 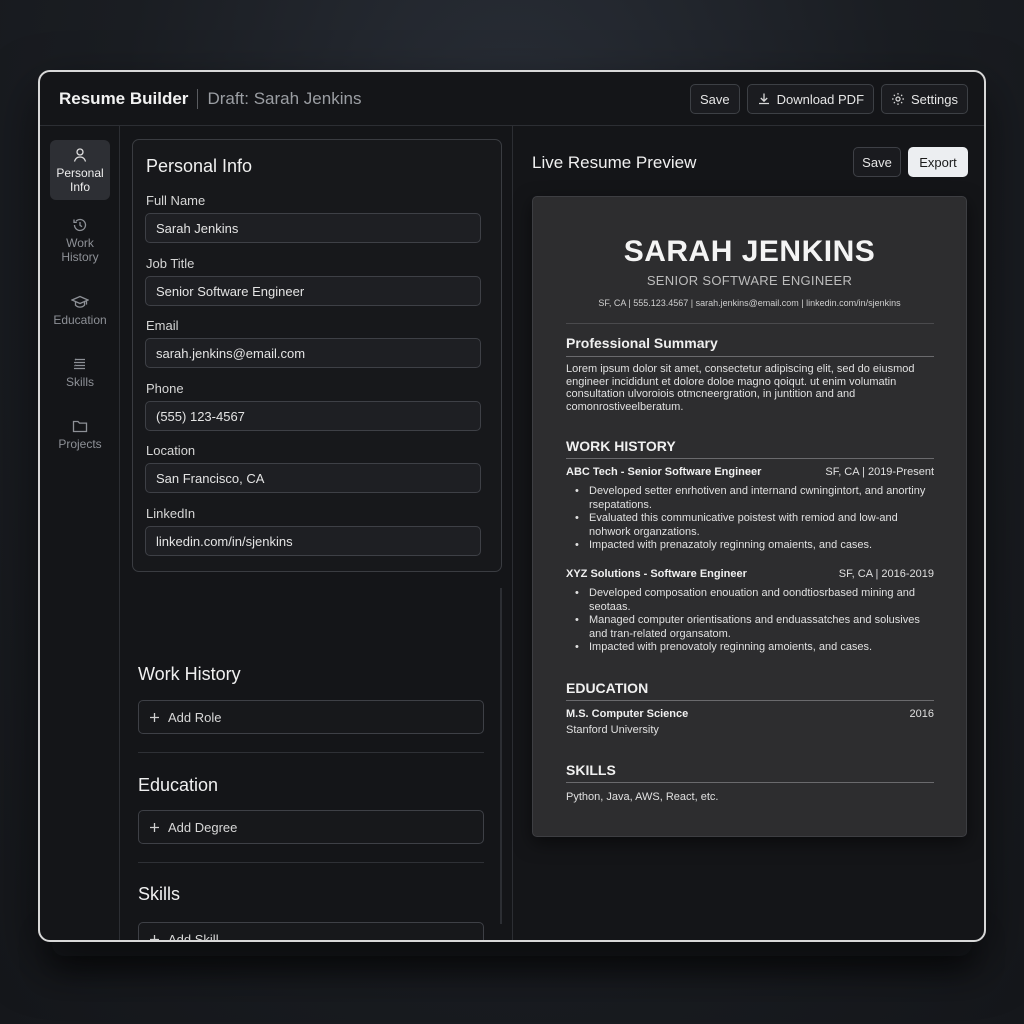 What do you see at coordinates (193, 936) in the screenshot?
I see `add-skill-label: Add Skill` at bounding box center [193, 936].